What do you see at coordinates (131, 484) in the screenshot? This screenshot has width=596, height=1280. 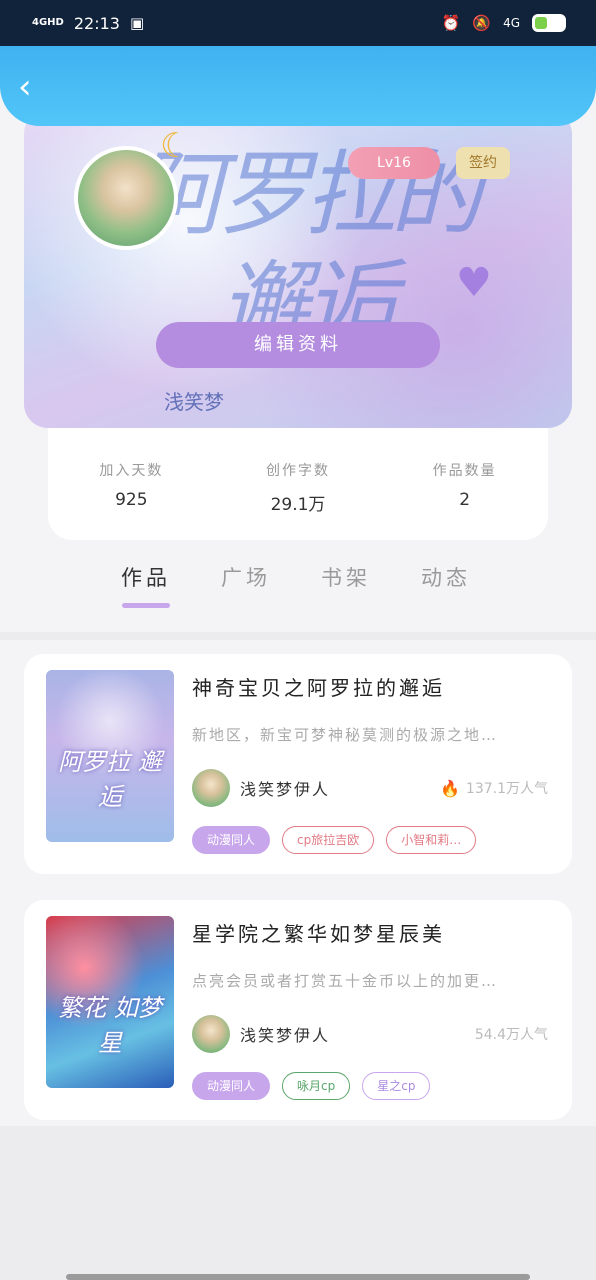 I see `stat-join-days: 加入天数 925` at bounding box center [131, 484].